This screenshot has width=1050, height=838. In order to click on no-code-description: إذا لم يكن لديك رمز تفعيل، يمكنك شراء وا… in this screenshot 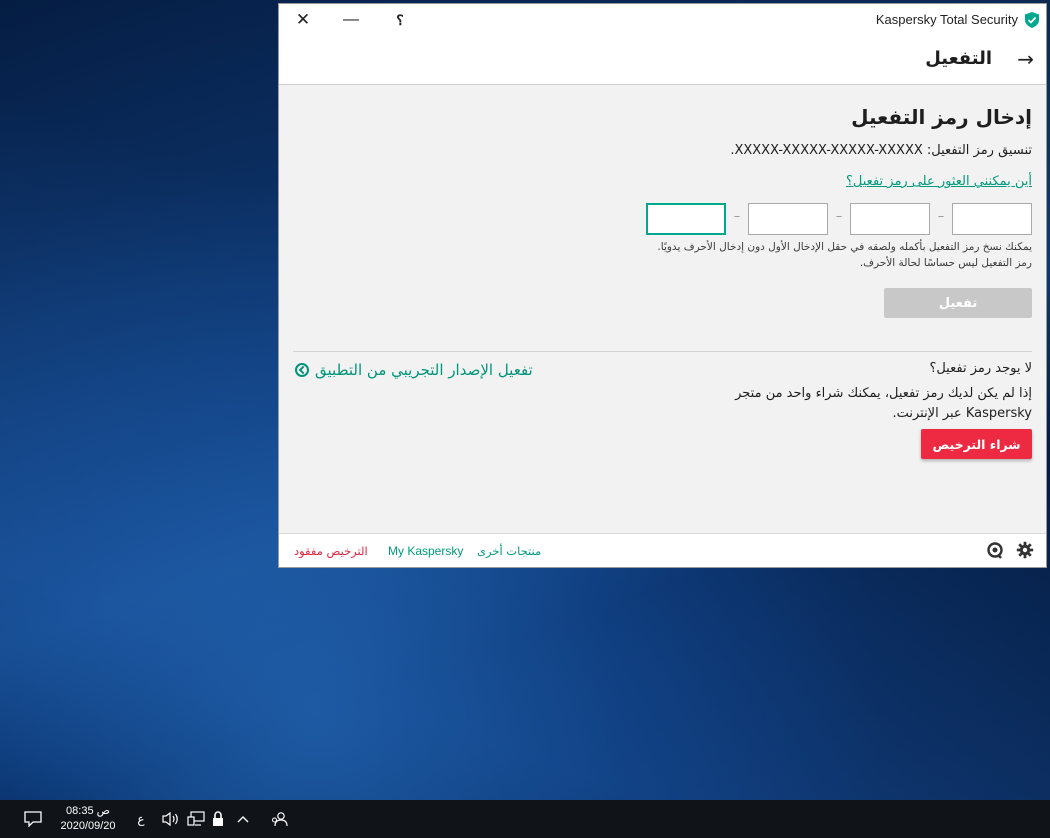, I will do `click(872, 404)`.